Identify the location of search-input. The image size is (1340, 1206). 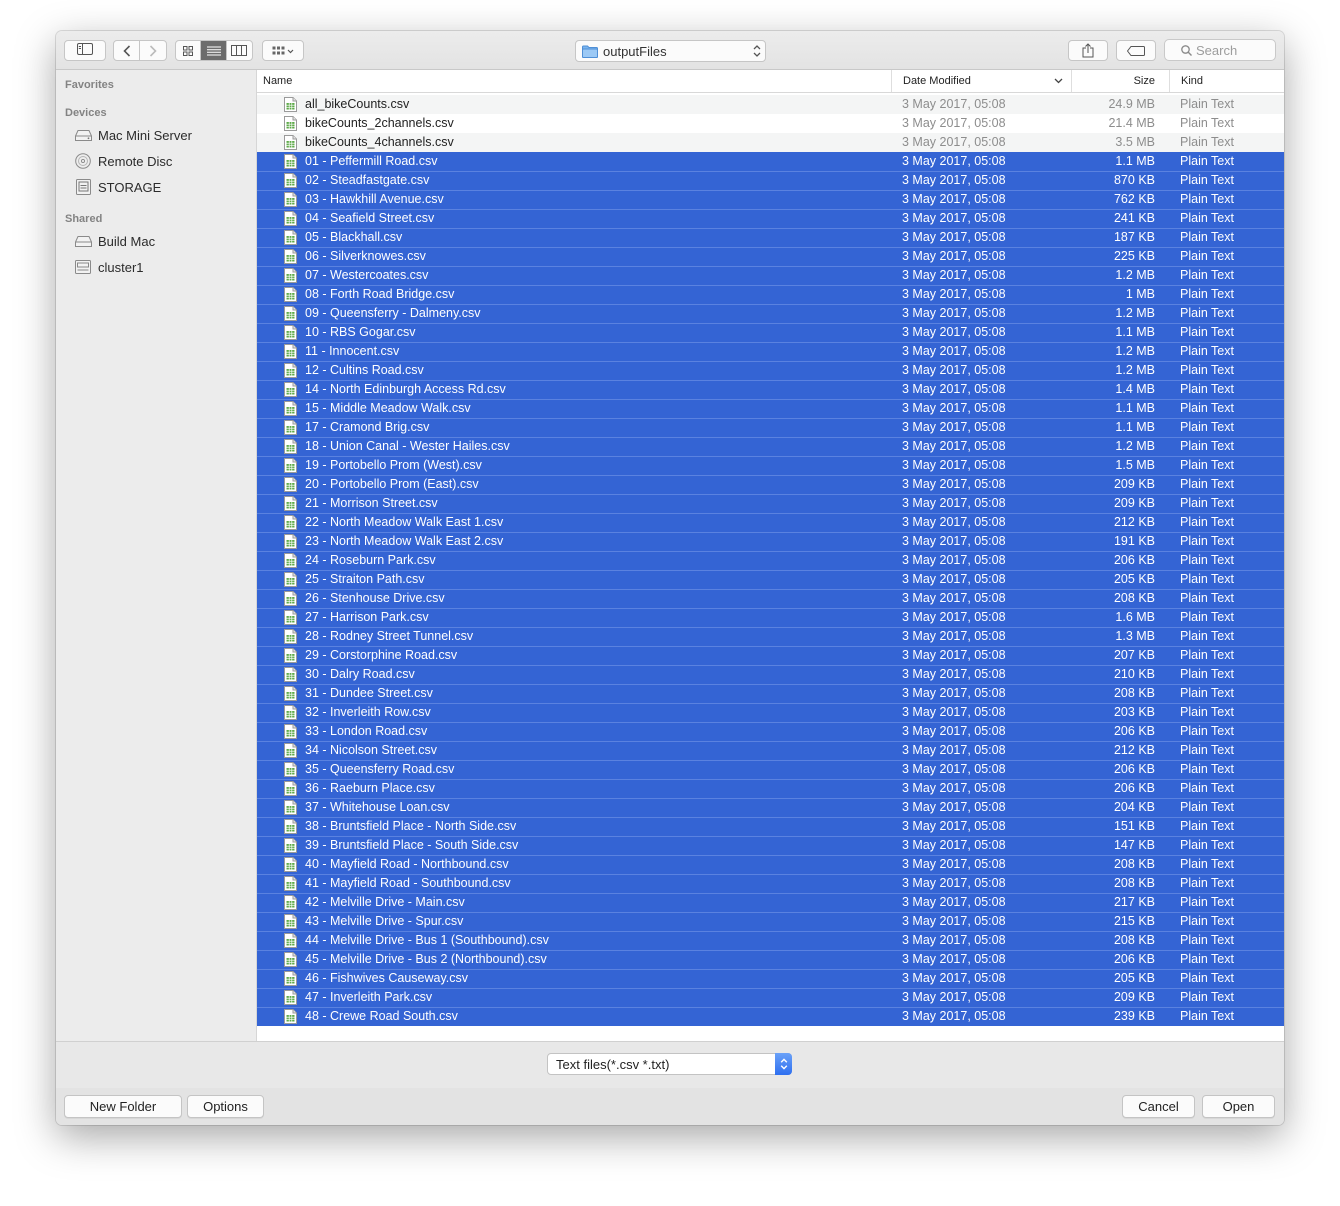
(1233, 50).